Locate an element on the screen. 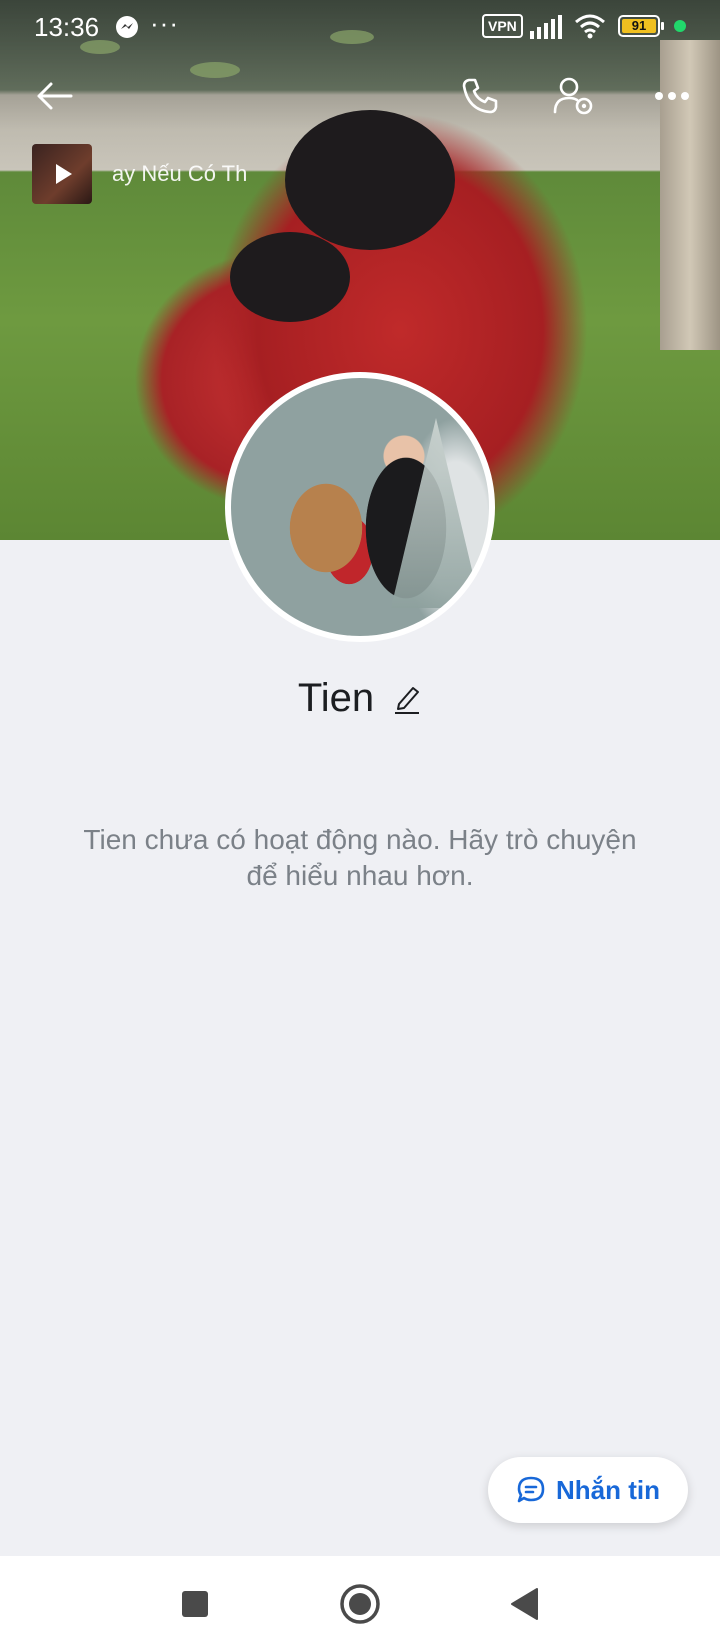 Image resolution: width=720 pixels, height=1650 pixels. vpn-badge: VPN is located at coordinates (502, 26).